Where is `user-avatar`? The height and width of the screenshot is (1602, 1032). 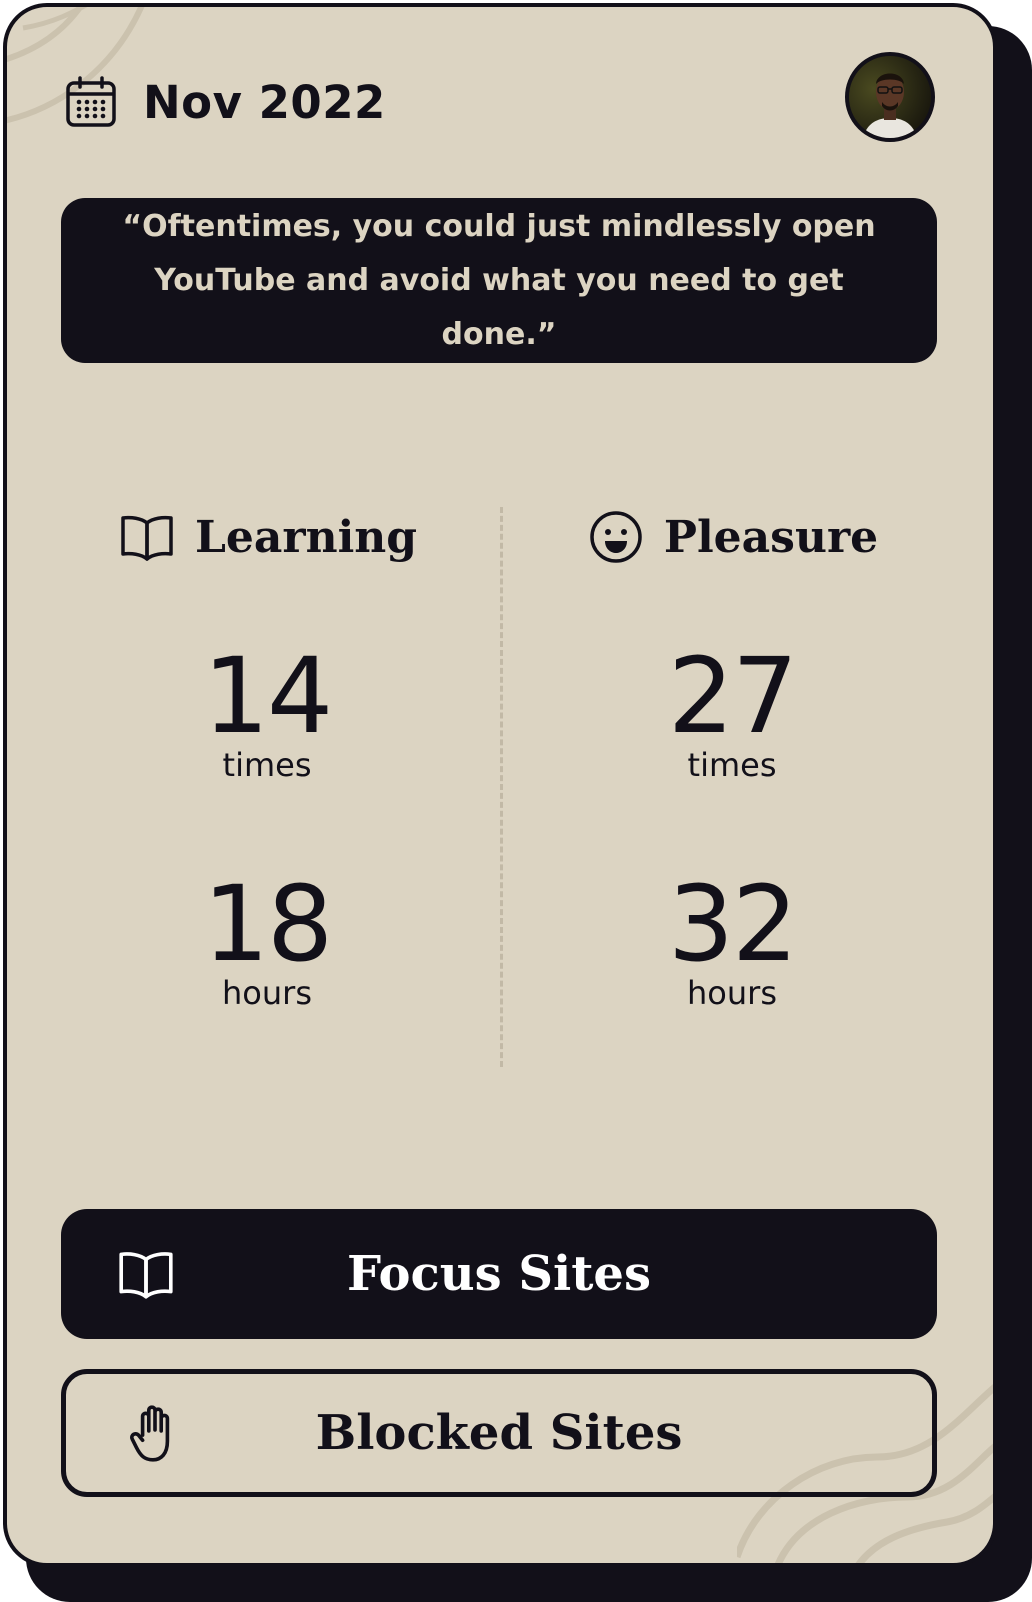 user-avatar is located at coordinates (890, 97).